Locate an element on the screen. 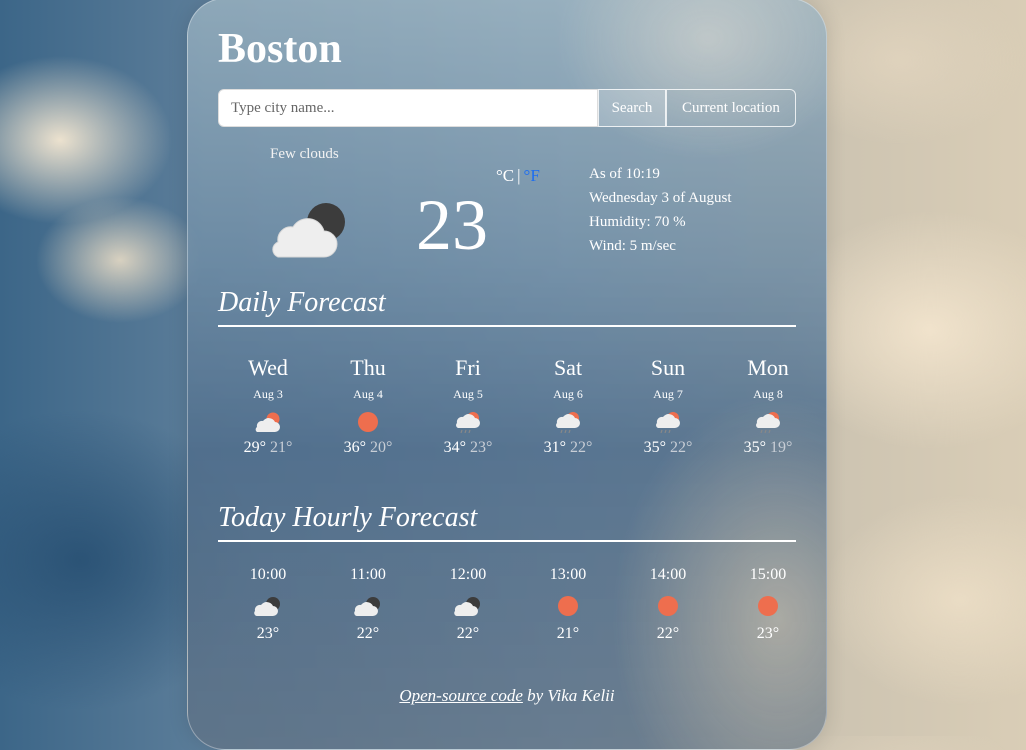 The width and height of the screenshot is (1026, 750). humidity: Humidity: 70 % is located at coordinates (637, 222).